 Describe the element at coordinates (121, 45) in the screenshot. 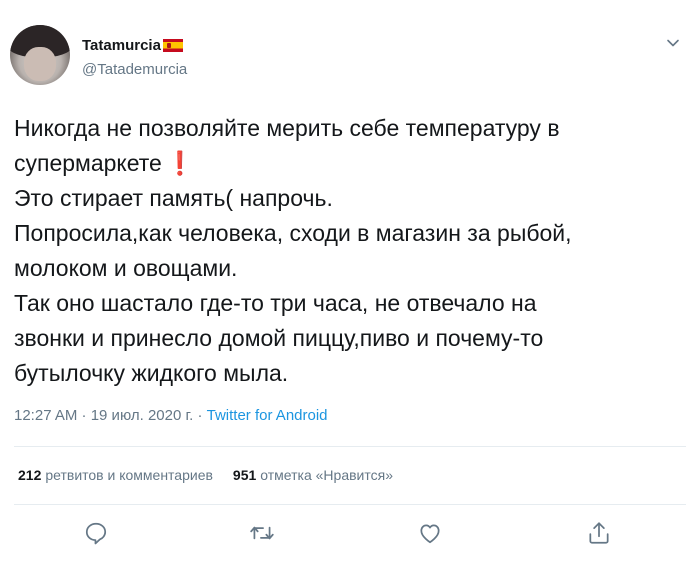

I see `author-display-name: Tatamurcia` at that location.